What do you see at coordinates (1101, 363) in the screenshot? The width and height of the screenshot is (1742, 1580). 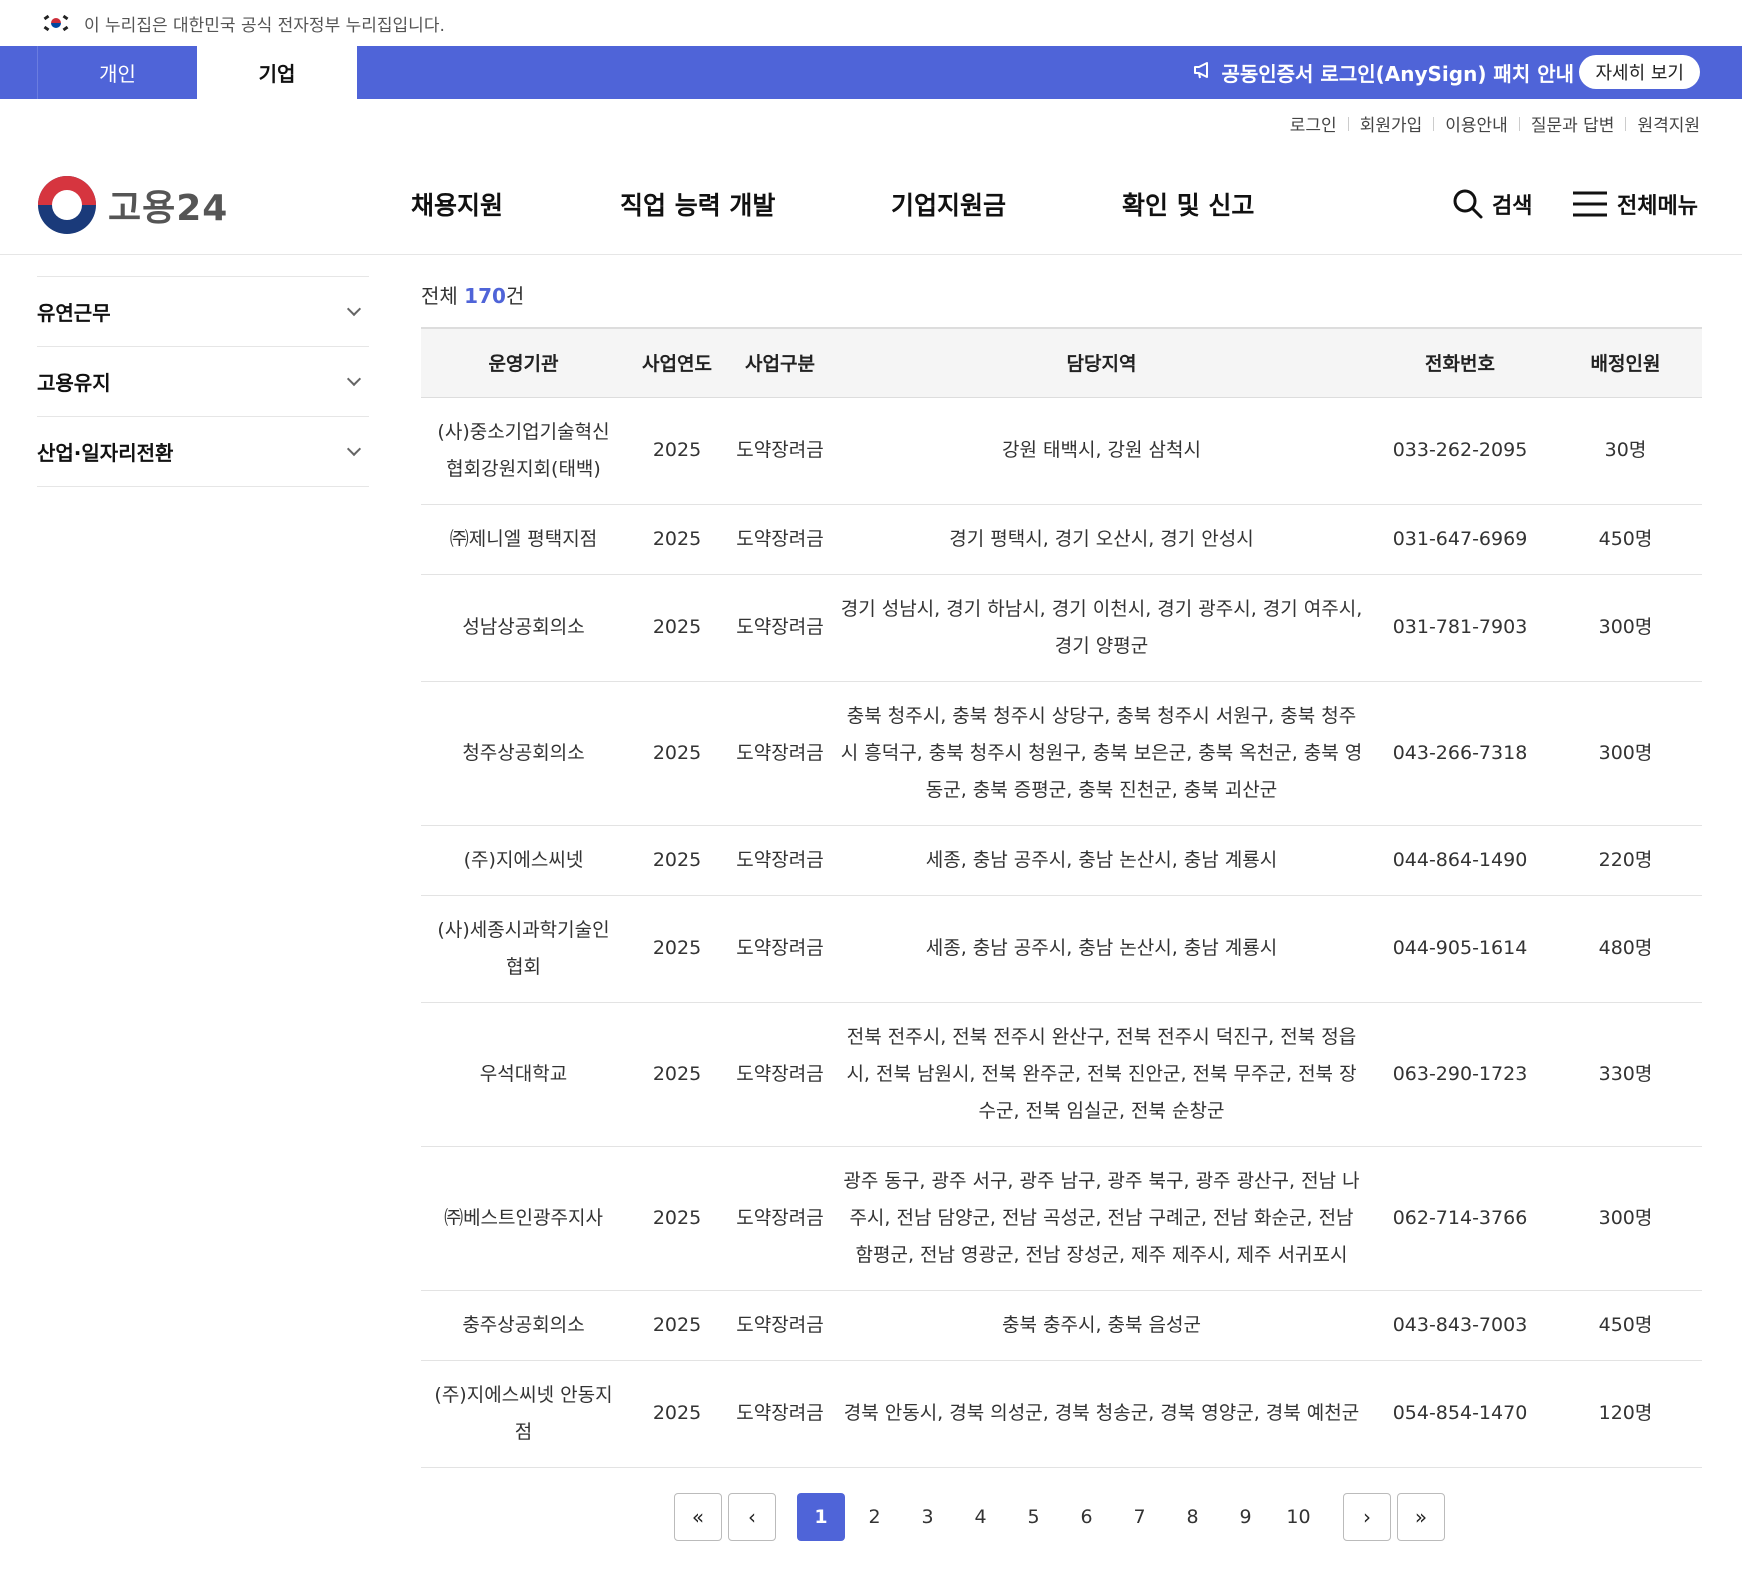 I see `col-header-region: 담당지역` at bounding box center [1101, 363].